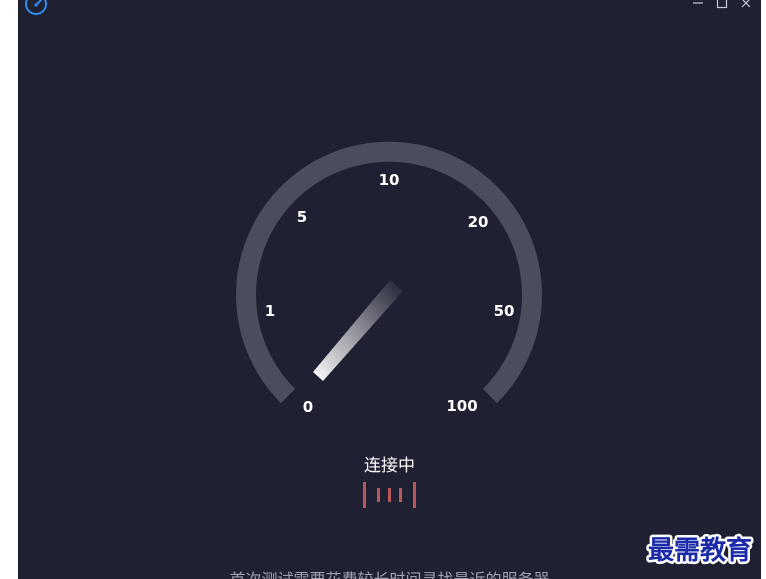  What do you see at coordinates (461, 406) in the screenshot?
I see `tick-label-100: 100` at bounding box center [461, 406].